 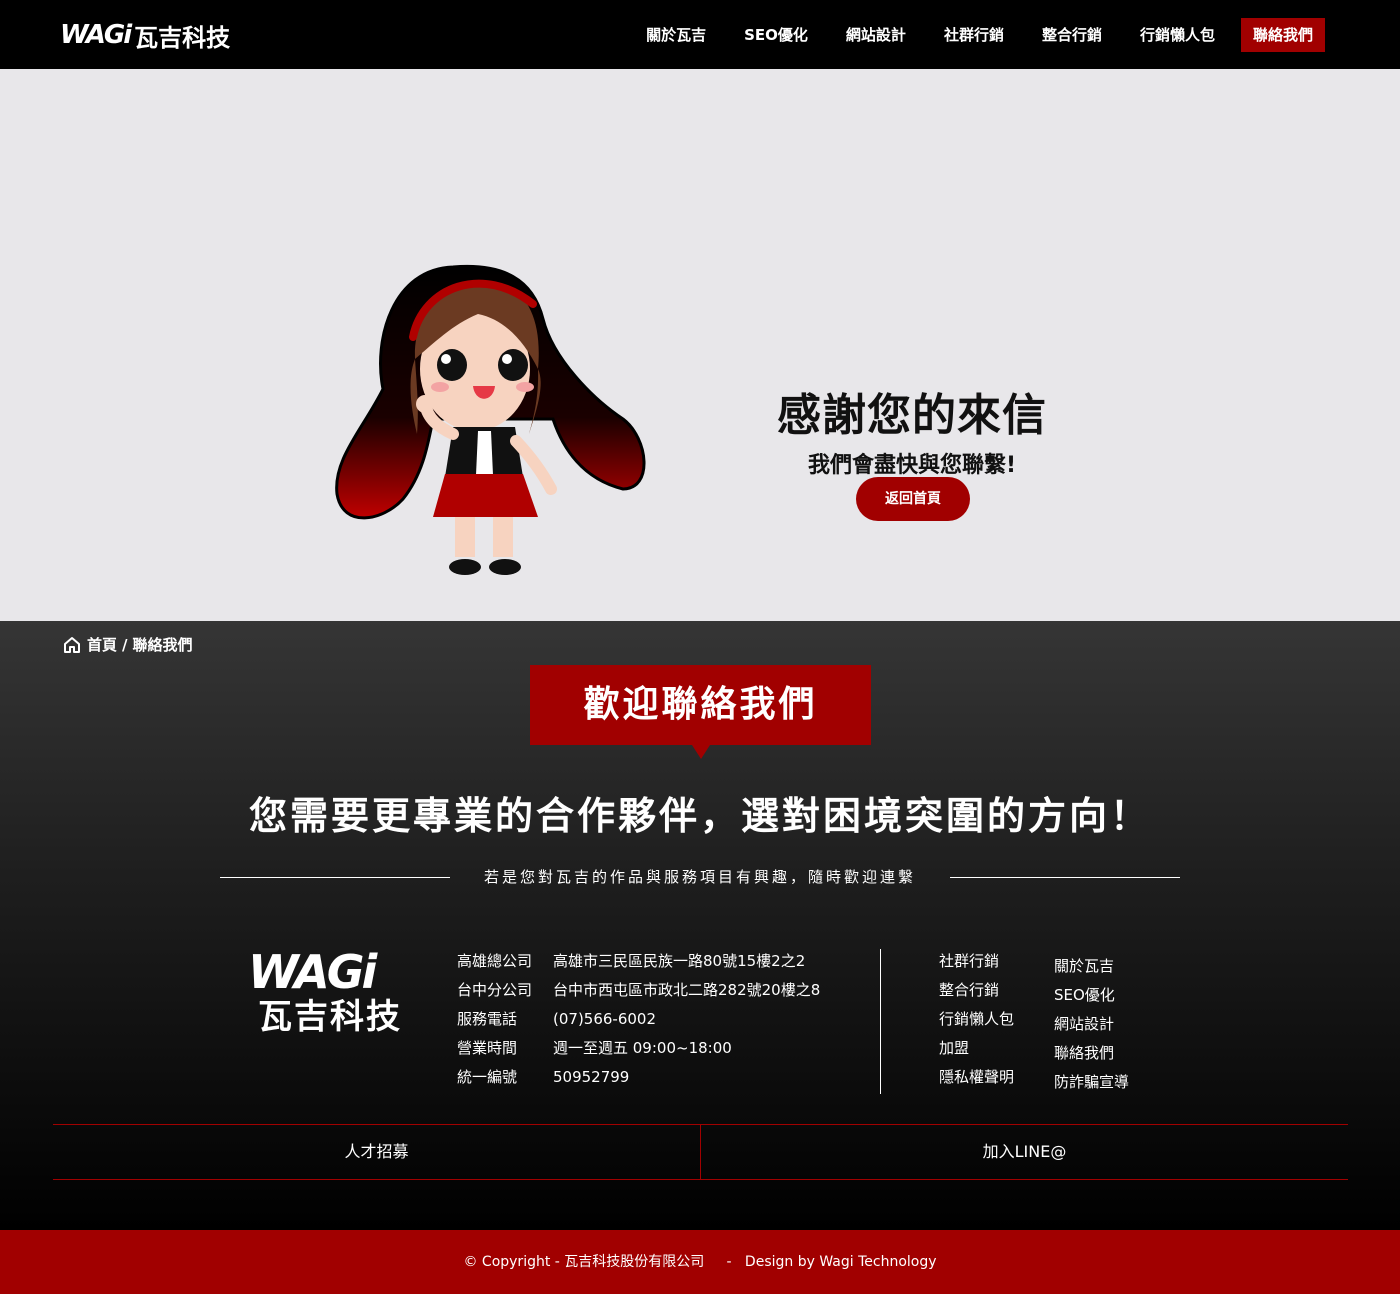 What do you see at coordinates (182, 37) in the screenshot?
I see `logo-text: 瓦吉科技` at bounding box center [182, 37].